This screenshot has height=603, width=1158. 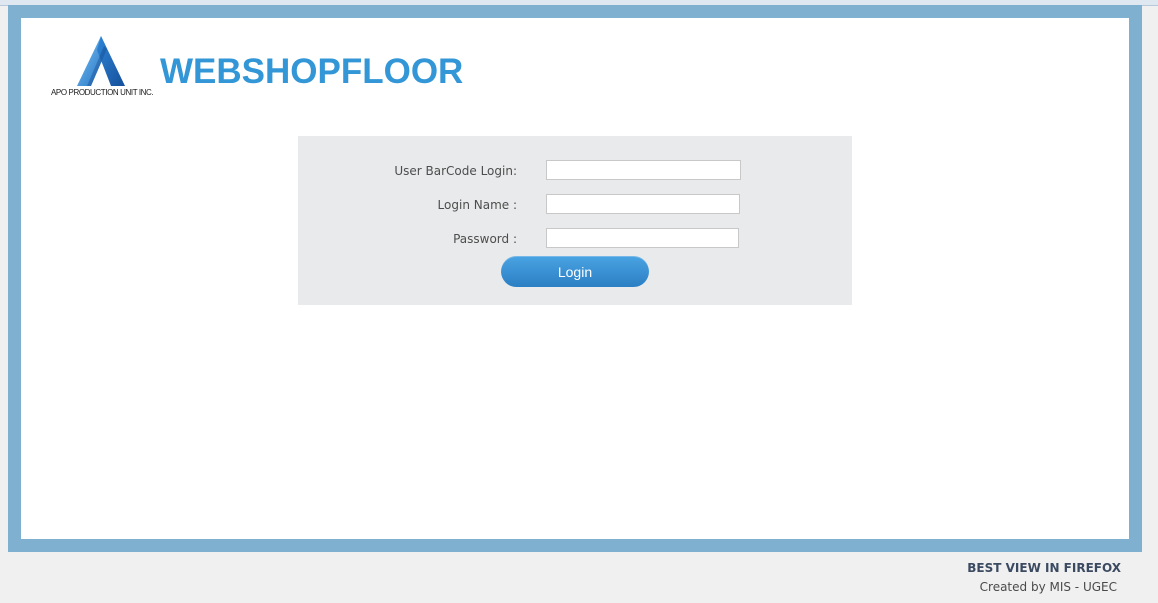 I want to click on password-label: Password :, so click(x=485, y=239).